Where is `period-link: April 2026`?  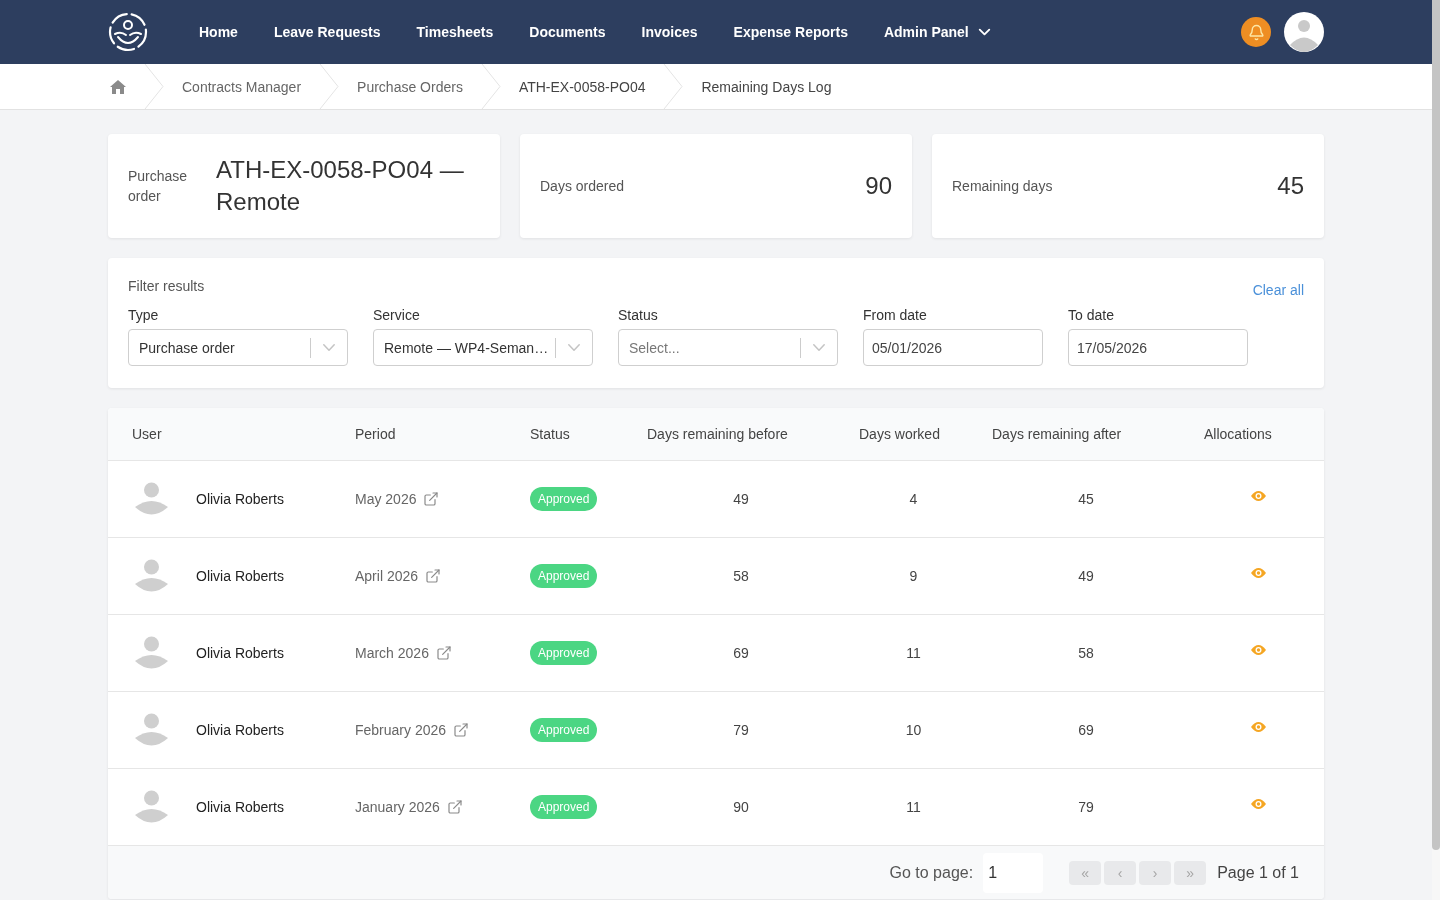 period-link: April 2026 is located at coordinates (387, 576).